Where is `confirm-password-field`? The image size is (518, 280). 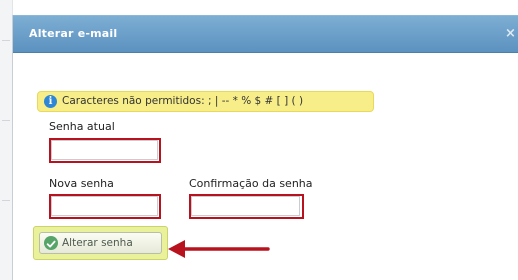 confirm-password-field is located at coordinates (245, 207).